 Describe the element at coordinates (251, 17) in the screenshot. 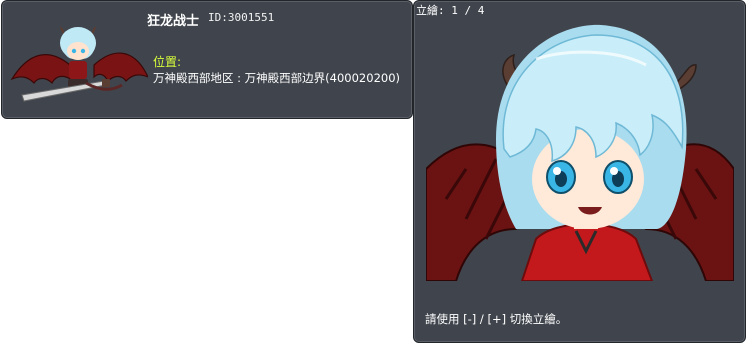

I see `npc-id-value: 3001551` at that location.